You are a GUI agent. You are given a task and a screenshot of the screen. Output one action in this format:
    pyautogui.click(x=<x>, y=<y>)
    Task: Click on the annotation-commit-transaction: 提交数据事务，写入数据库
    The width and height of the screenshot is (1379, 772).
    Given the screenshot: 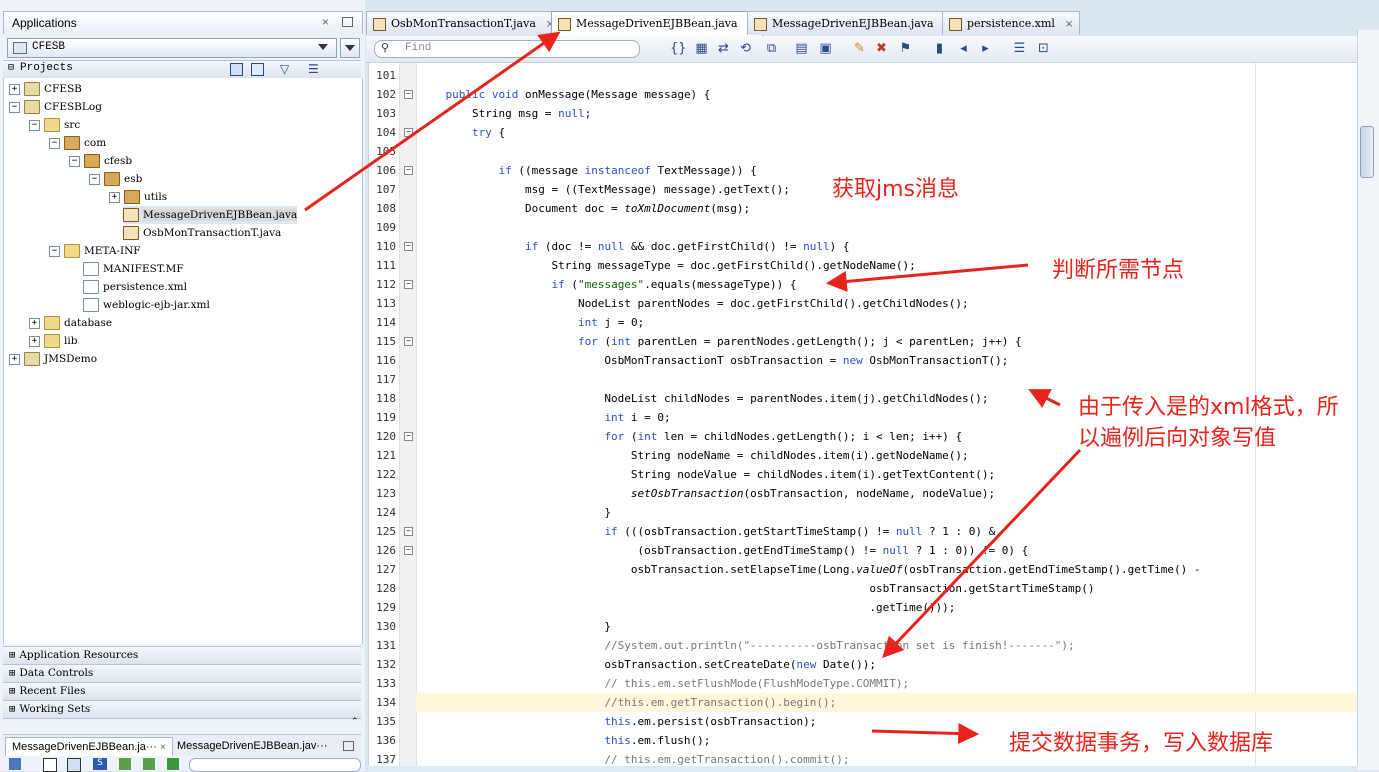 What is the action you would take?
    pyautogui.click(x=1141, y=743)
    